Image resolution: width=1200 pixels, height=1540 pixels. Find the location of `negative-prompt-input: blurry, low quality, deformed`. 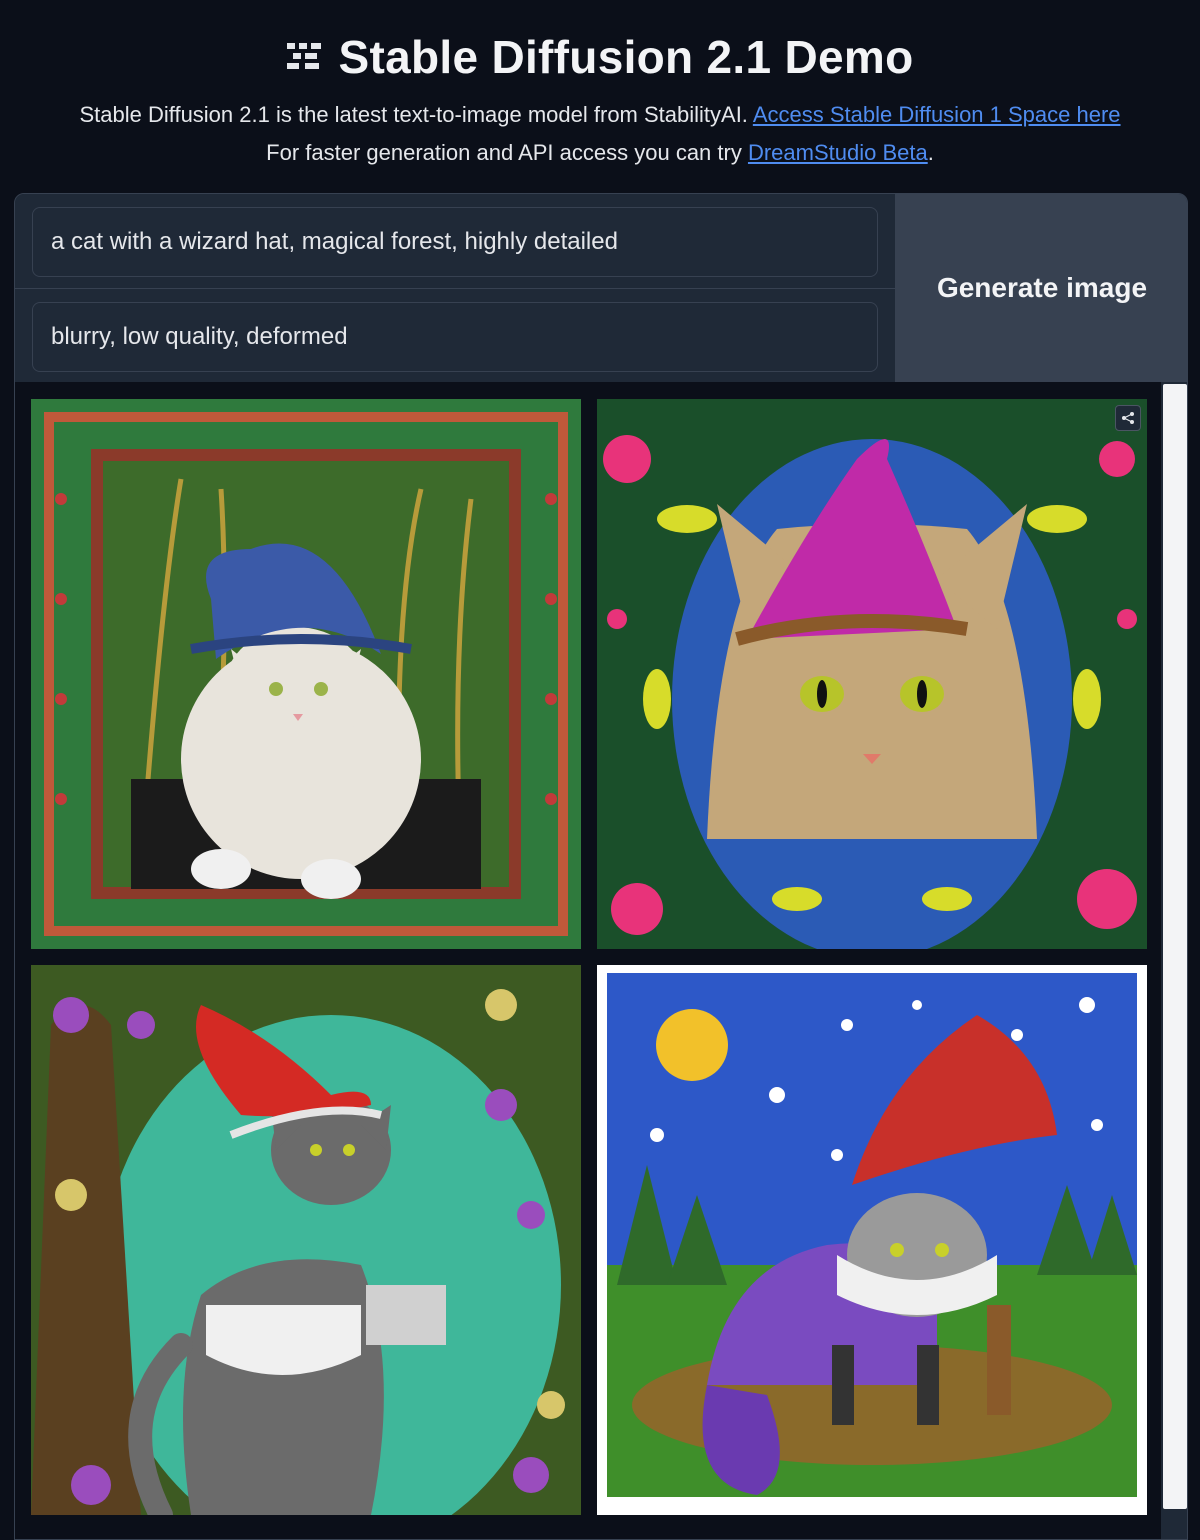

negative-prompt-input: blurry, low quality, deformed is located at coordinates (455, 337).